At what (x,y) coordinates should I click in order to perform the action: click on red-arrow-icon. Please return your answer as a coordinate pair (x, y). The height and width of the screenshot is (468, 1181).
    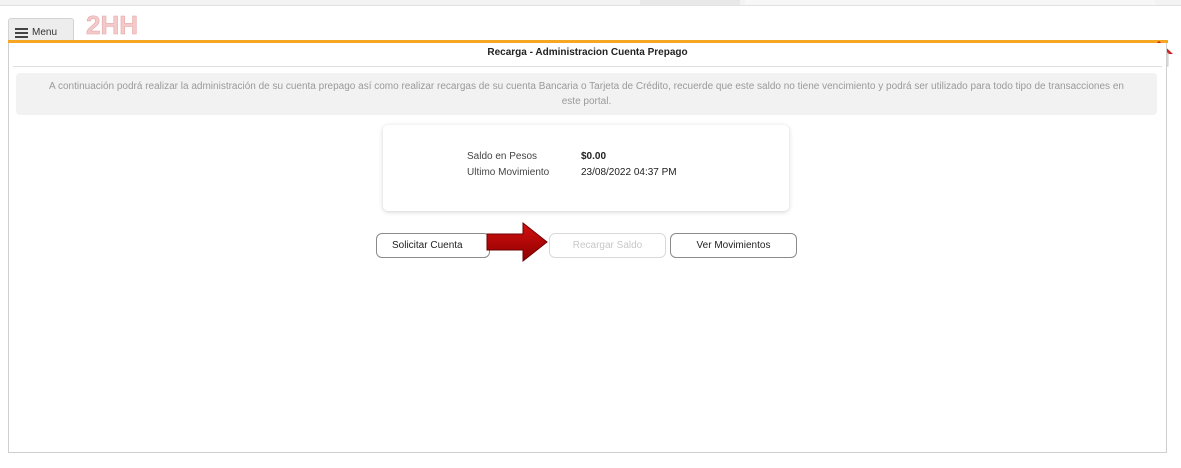
    Looking at the image, I should click on (517, 242).